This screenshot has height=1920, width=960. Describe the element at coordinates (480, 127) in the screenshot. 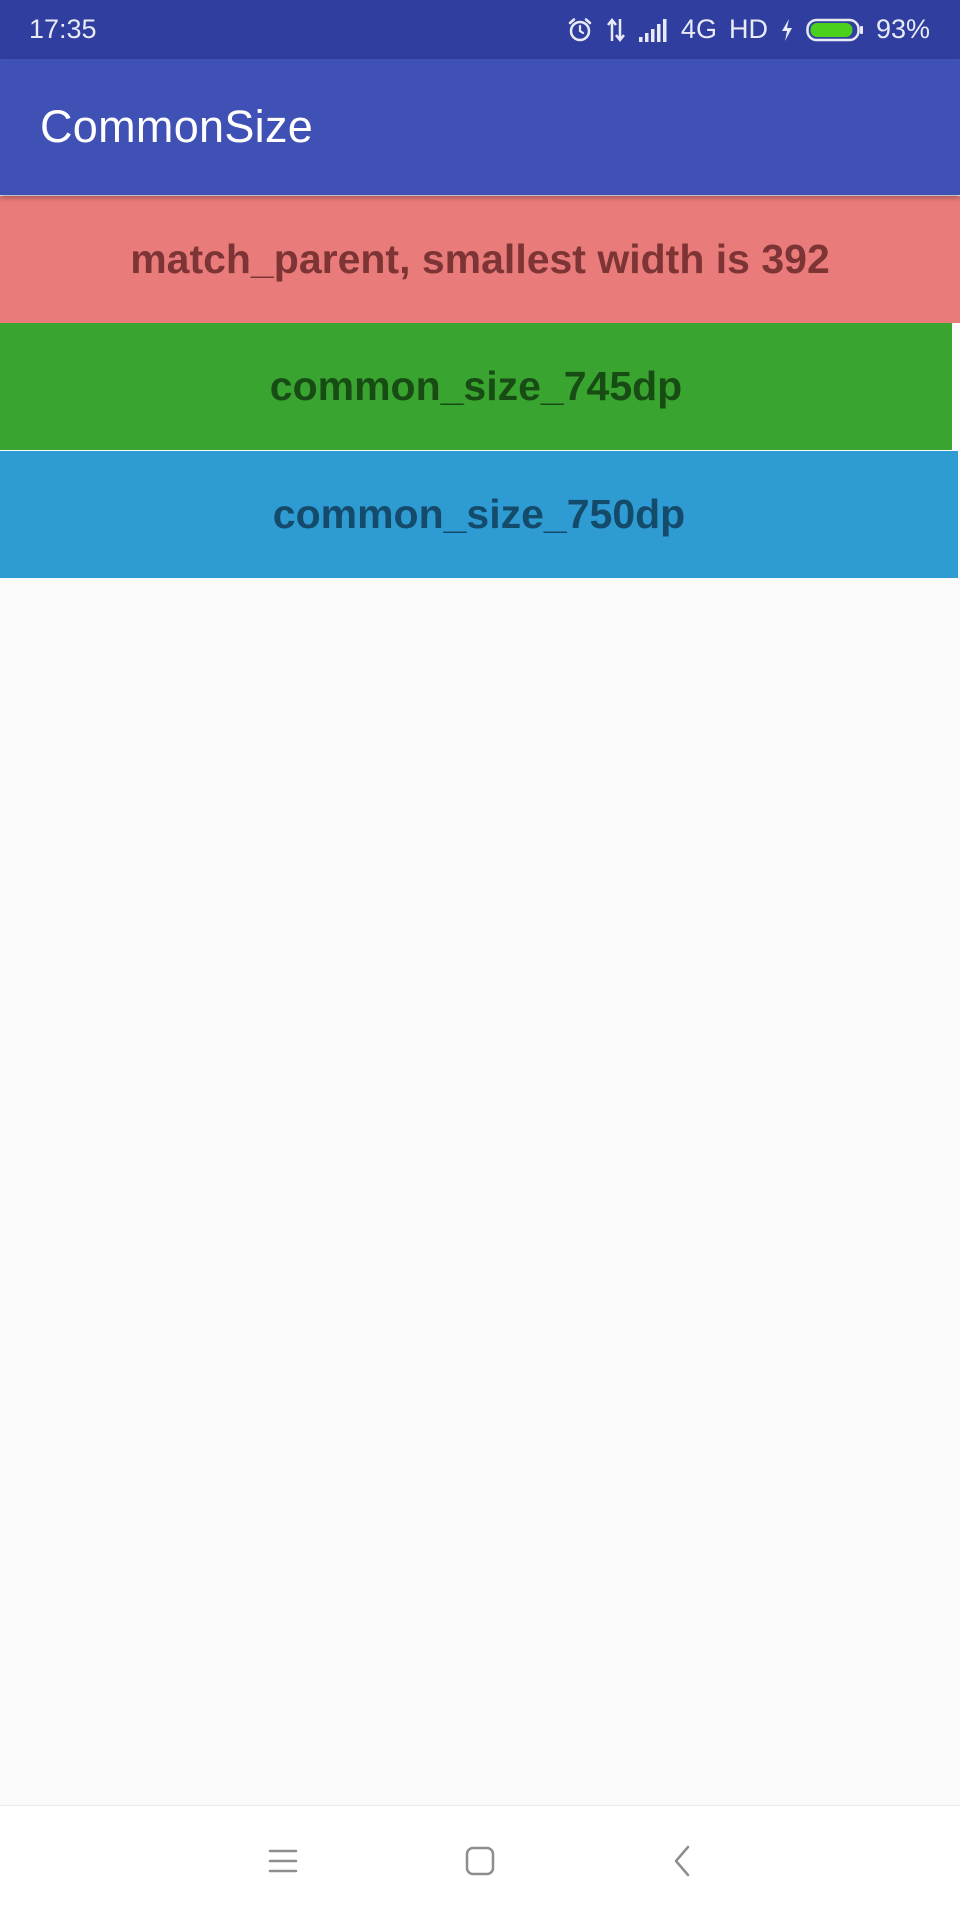

I see `app-bar: CommonSize` at that location.